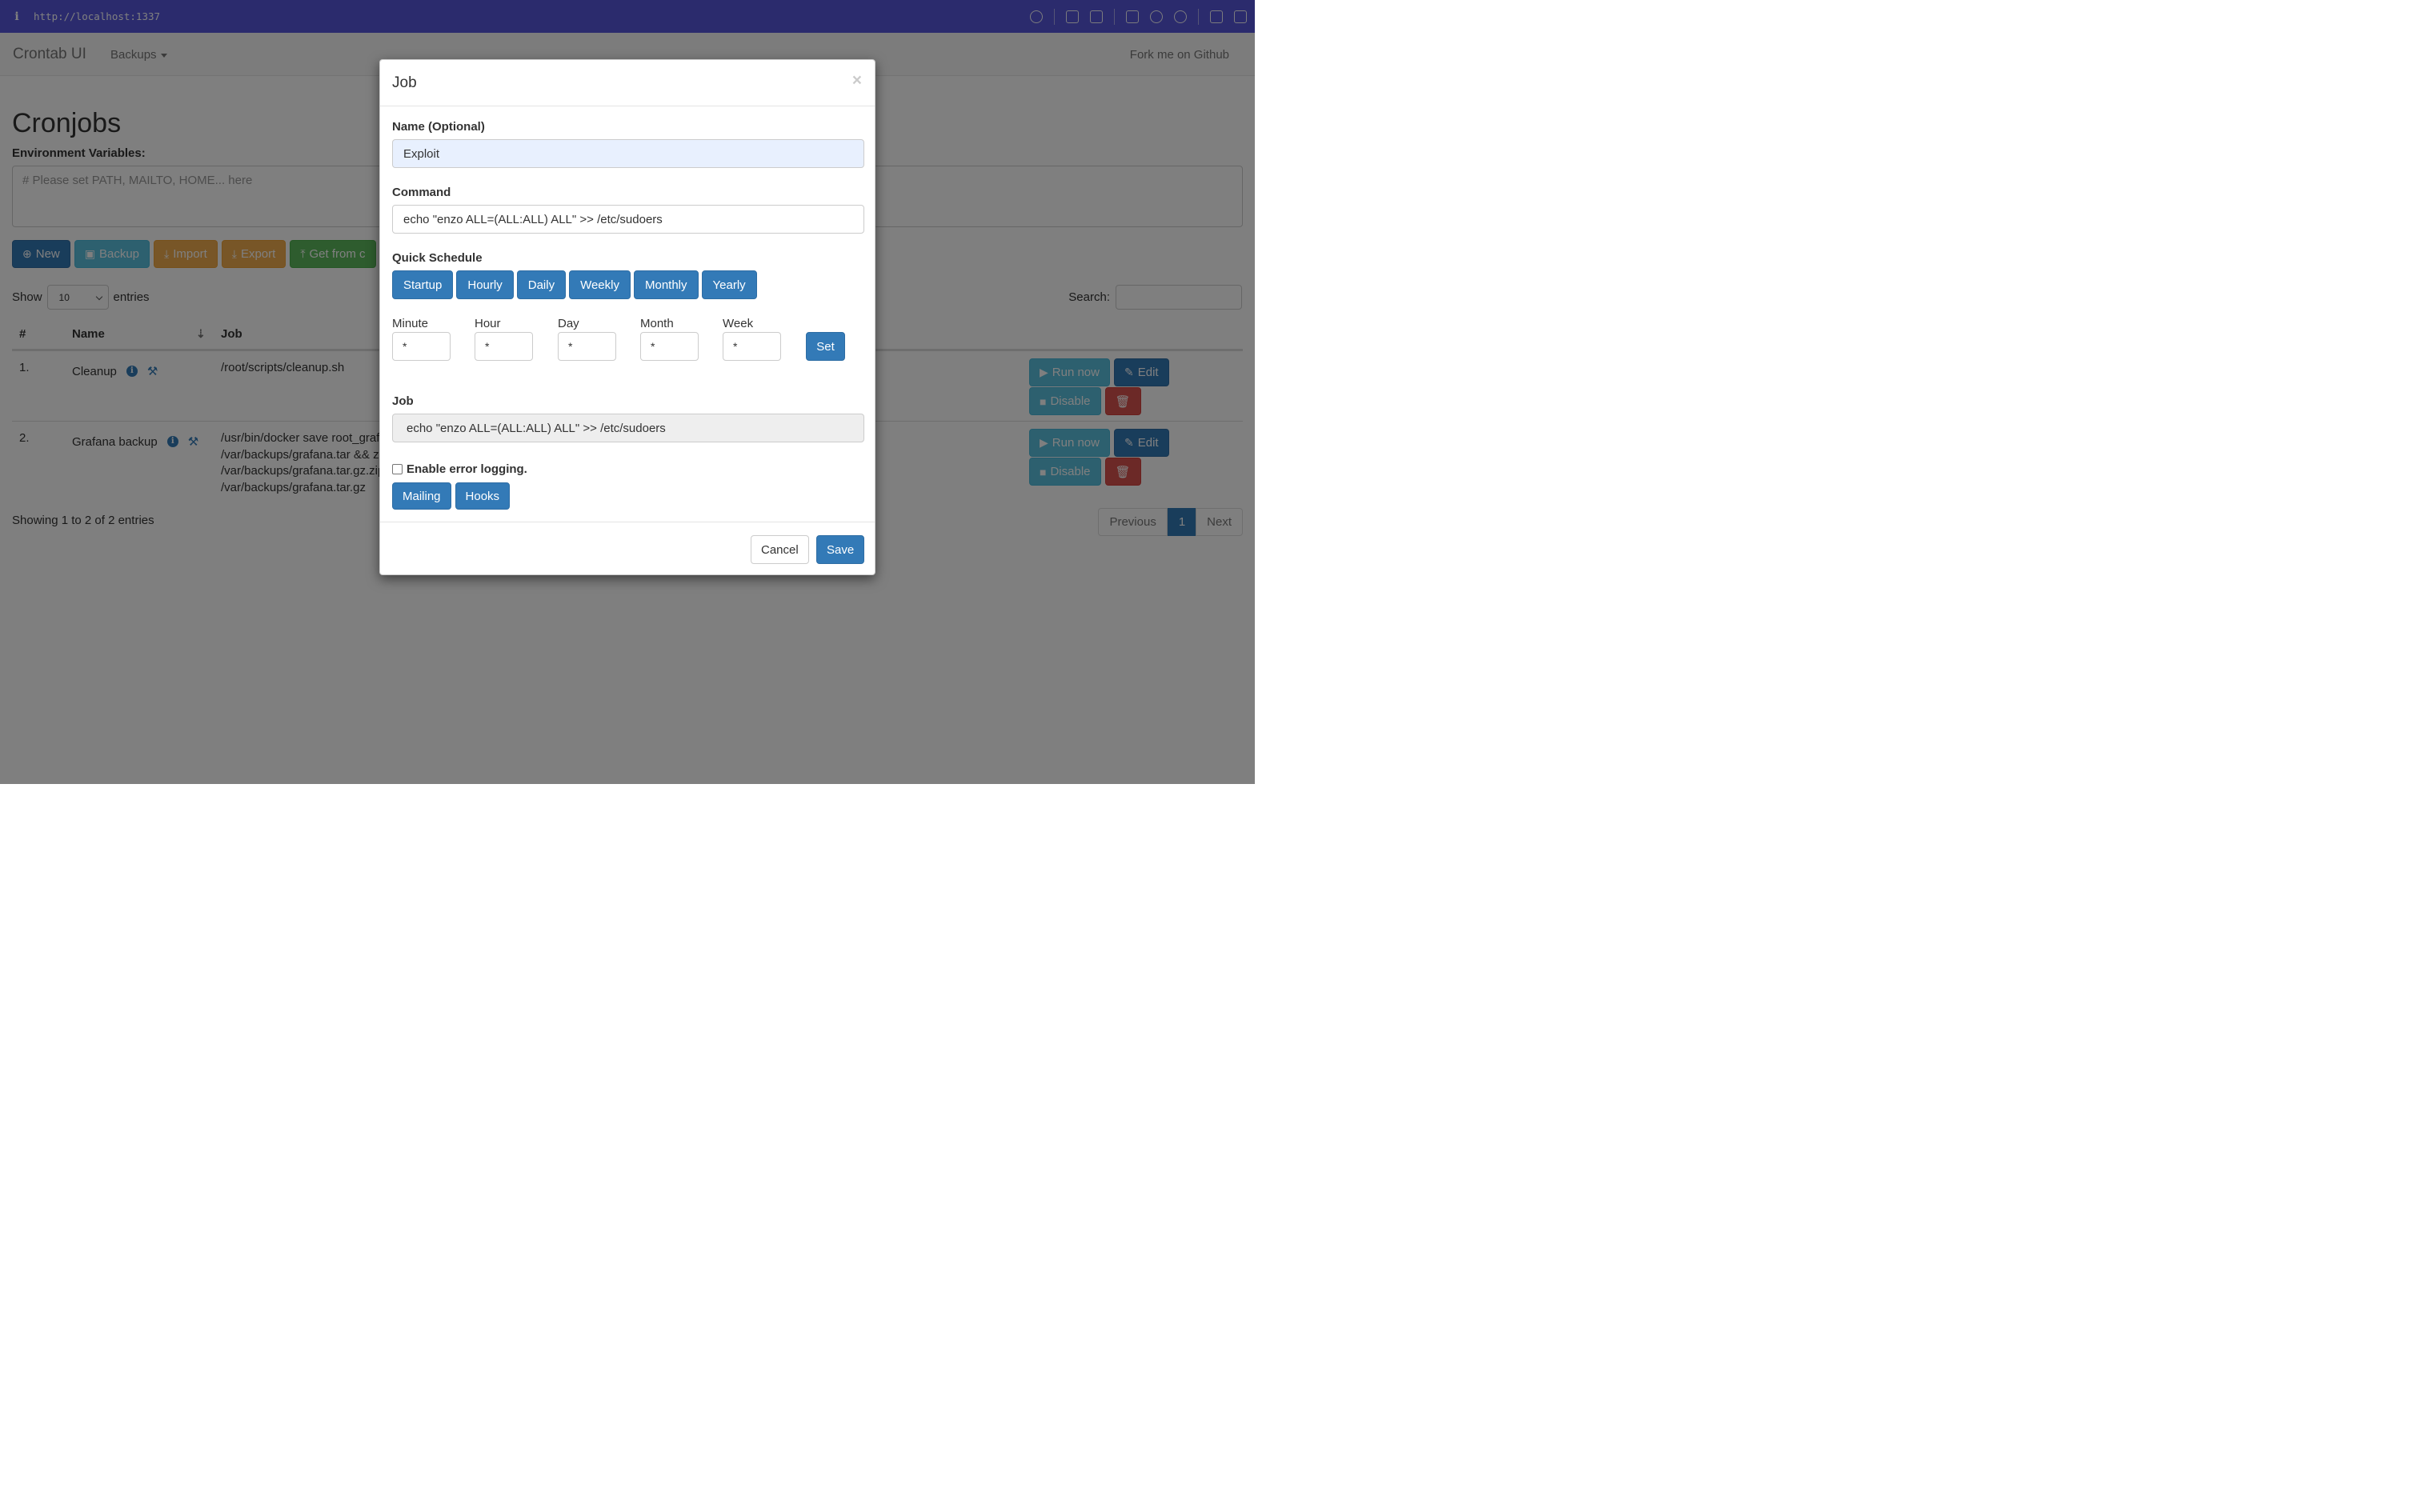 The image size is (2420, 1512). What do you see at coordinates (669, 346) in the screenshot?
I see `month-input: *` at bounding box center [669, 346].